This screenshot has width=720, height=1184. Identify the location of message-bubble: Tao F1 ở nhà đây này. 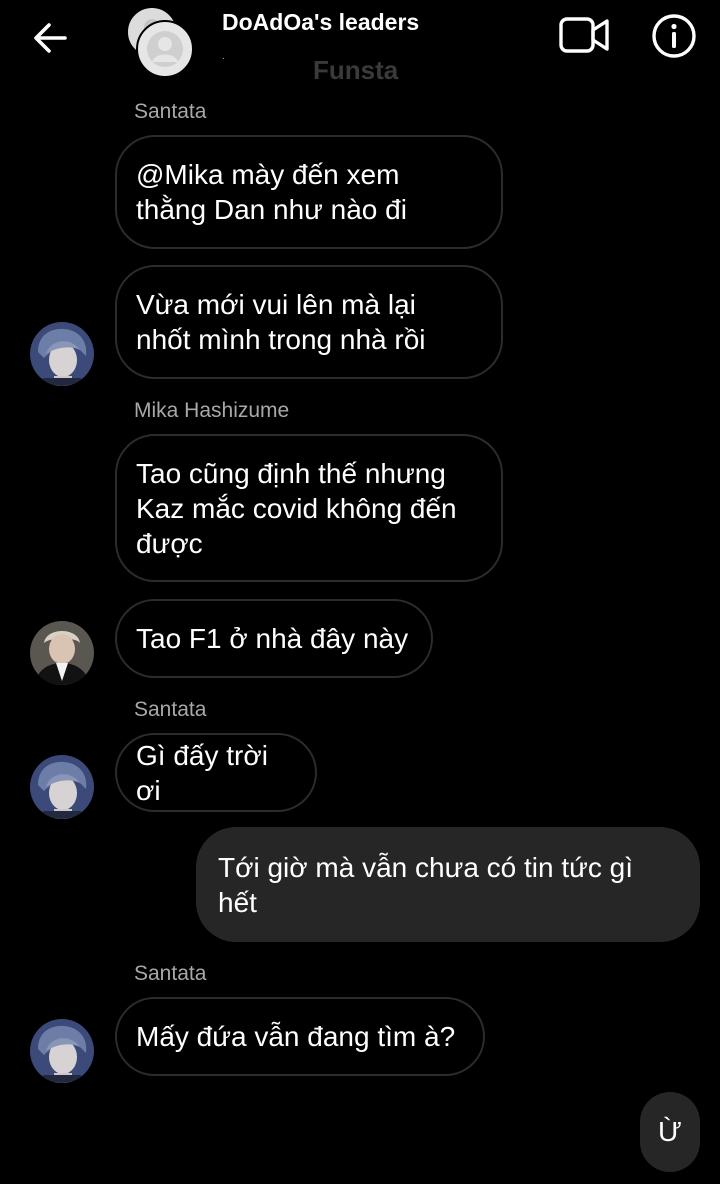
(274, 638).